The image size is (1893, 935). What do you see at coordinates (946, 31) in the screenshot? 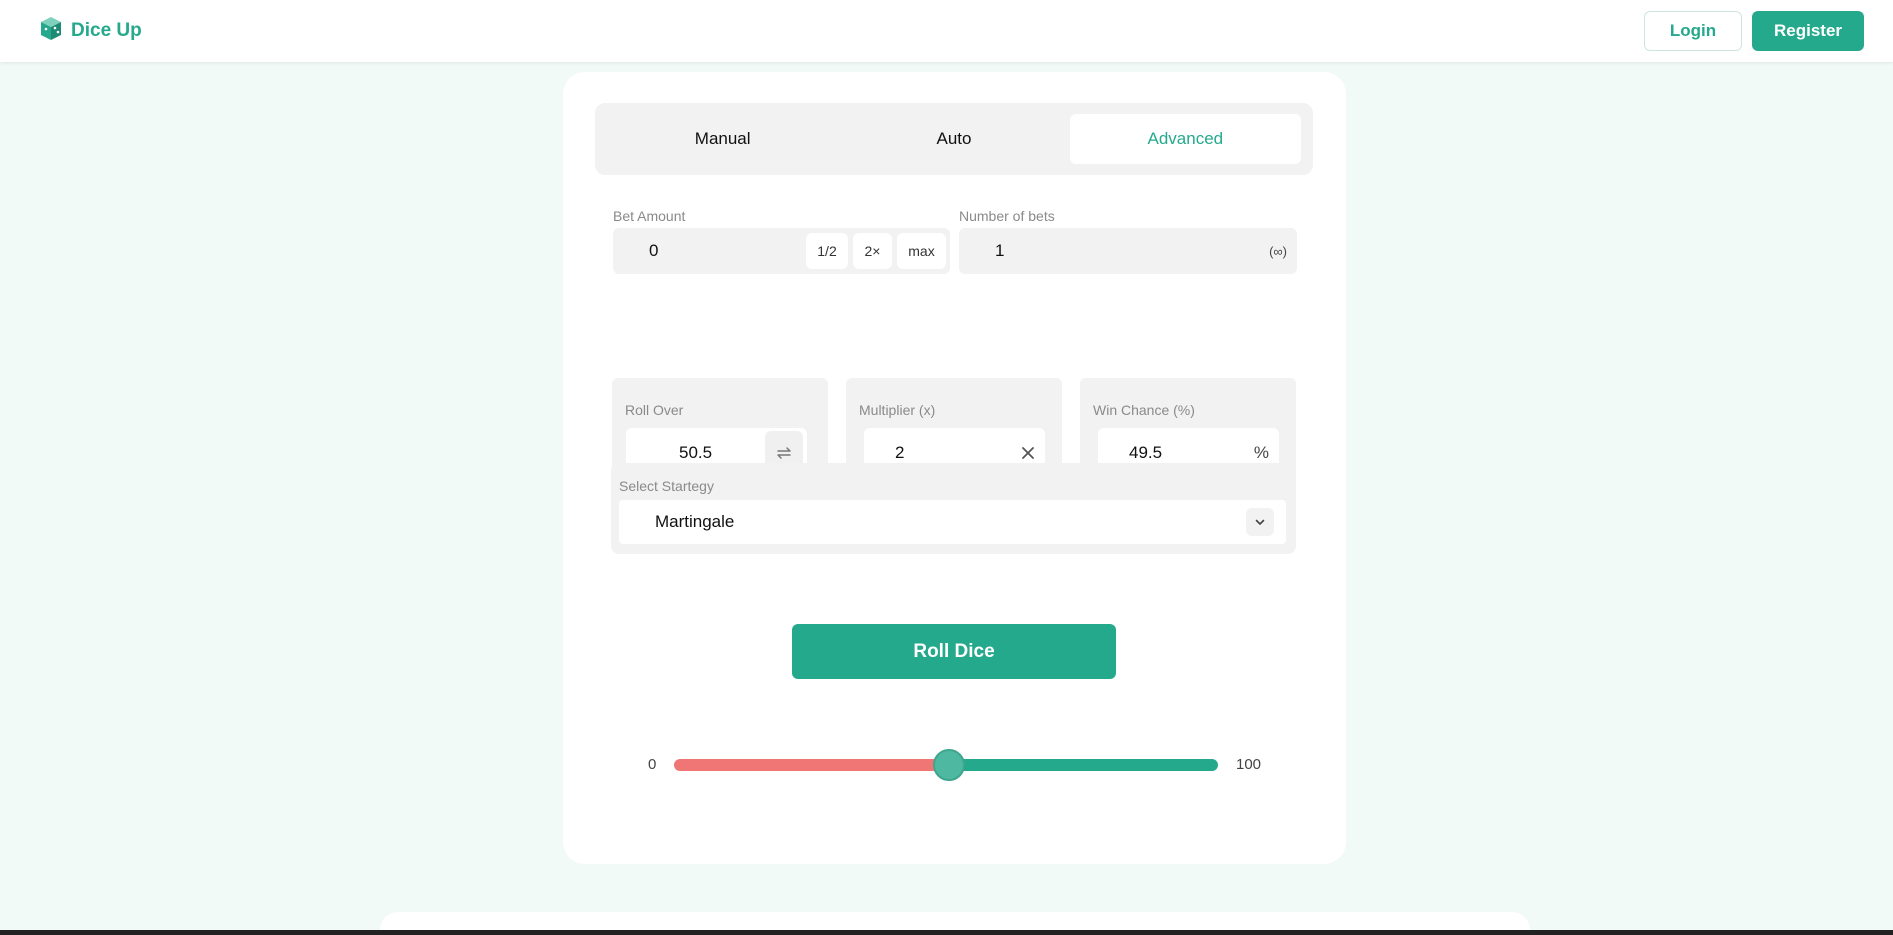
I see `top-header: Dice Up Login Register` at bounding box center [946, 31].